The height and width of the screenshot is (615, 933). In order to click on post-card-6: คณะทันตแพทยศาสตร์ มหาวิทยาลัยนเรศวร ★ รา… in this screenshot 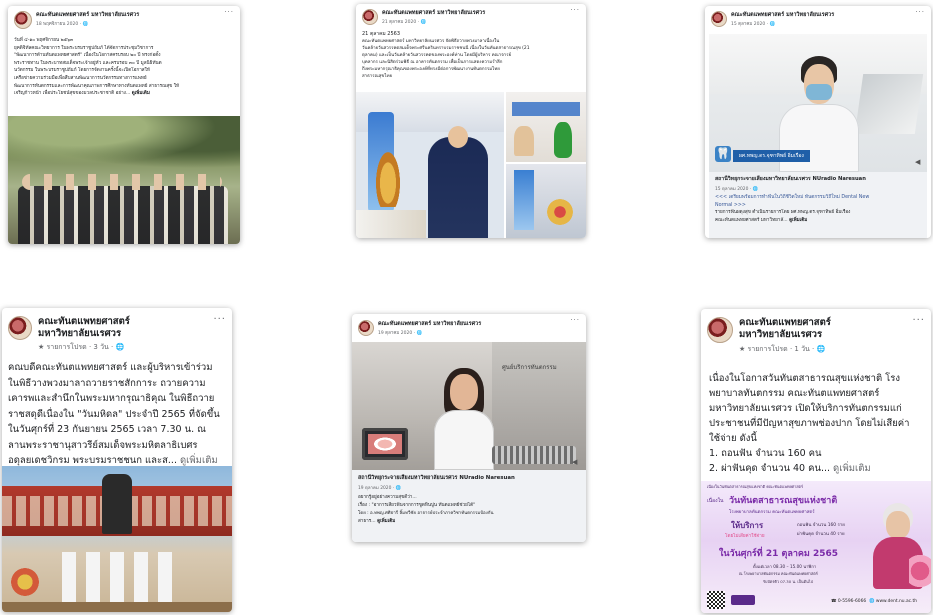, I will do `click(816, 461)`.